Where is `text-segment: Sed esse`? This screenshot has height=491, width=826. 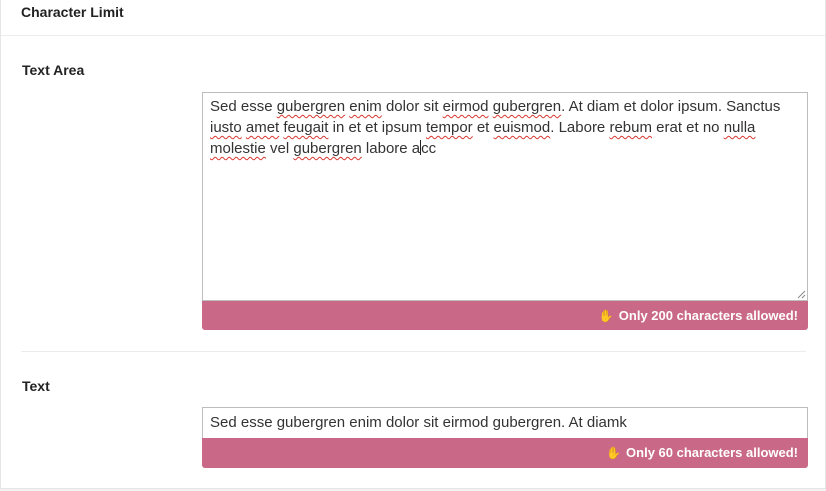
text-segment: Sed esse is located at coordinates (243, 106).